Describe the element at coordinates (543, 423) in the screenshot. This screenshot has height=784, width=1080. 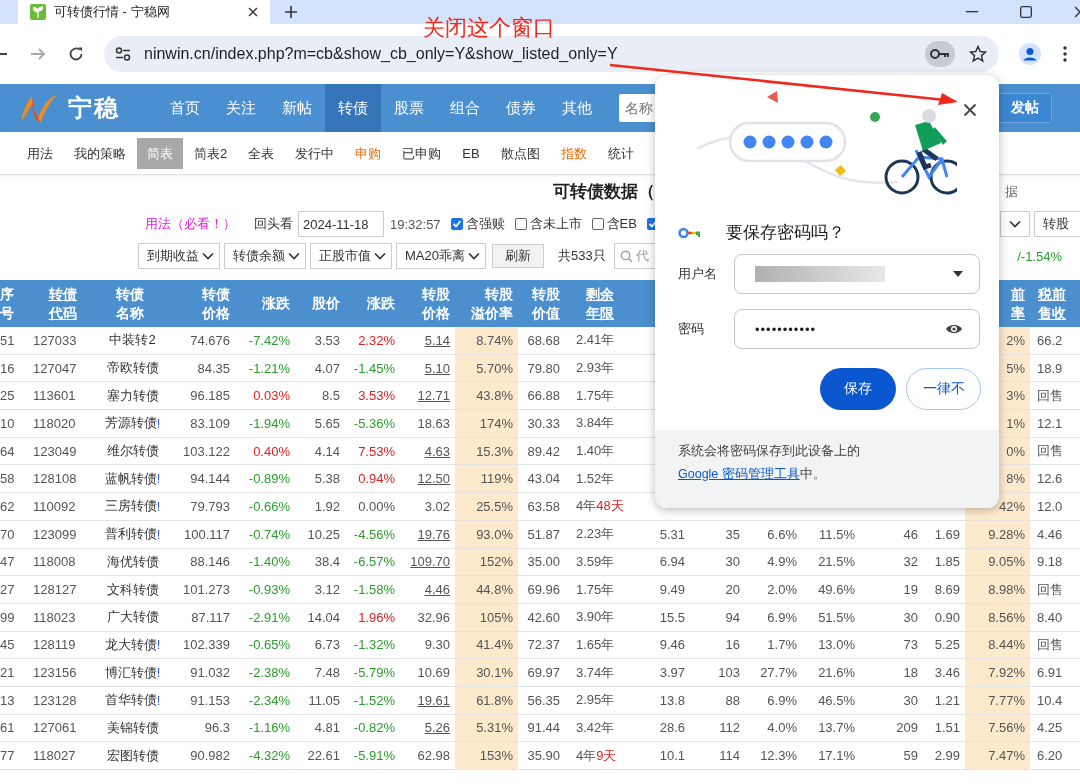
I see `table-cell-text: 30.33` at that location.